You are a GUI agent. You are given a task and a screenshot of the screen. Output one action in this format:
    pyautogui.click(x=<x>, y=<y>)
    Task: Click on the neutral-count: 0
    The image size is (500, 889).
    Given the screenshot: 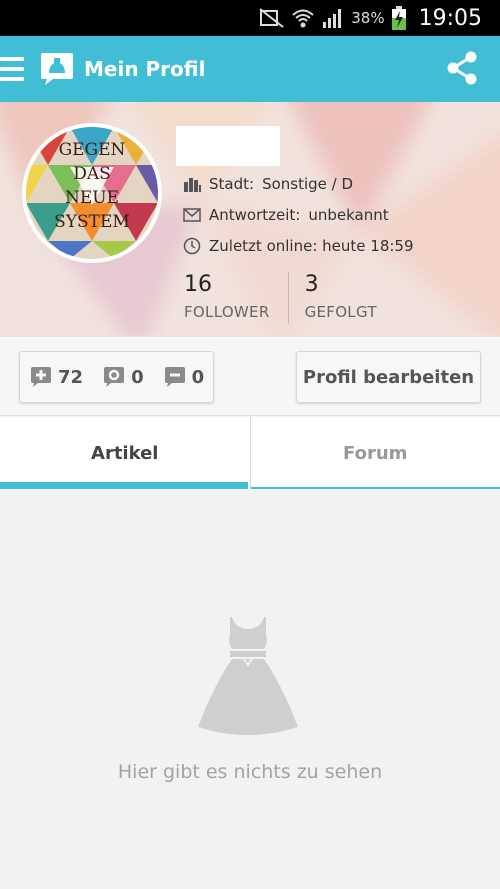 What is the action you would take?
    pyautogui.click(x=123, y=377)
    